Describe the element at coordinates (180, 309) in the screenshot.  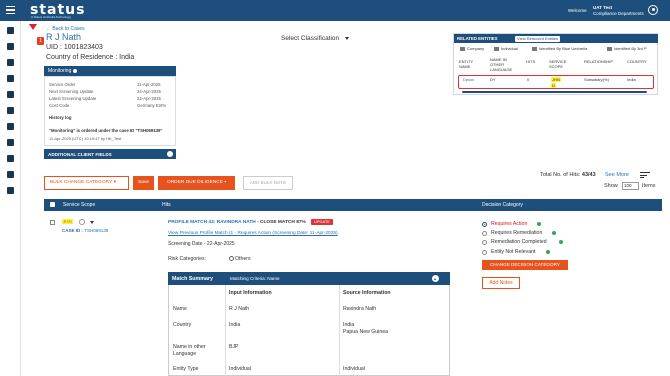
I see `row-label: Name` at that location.